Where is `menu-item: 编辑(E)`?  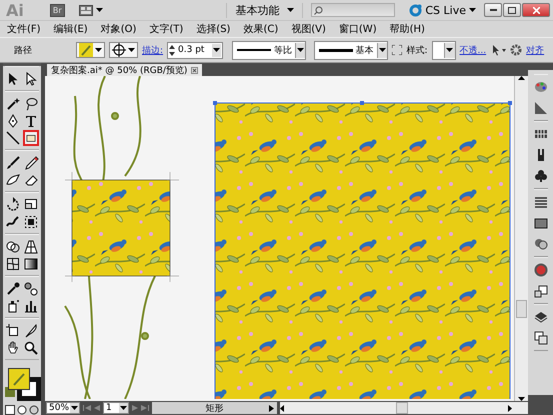
menu-item: 编辑(E) is located at coordinates (70, 29).